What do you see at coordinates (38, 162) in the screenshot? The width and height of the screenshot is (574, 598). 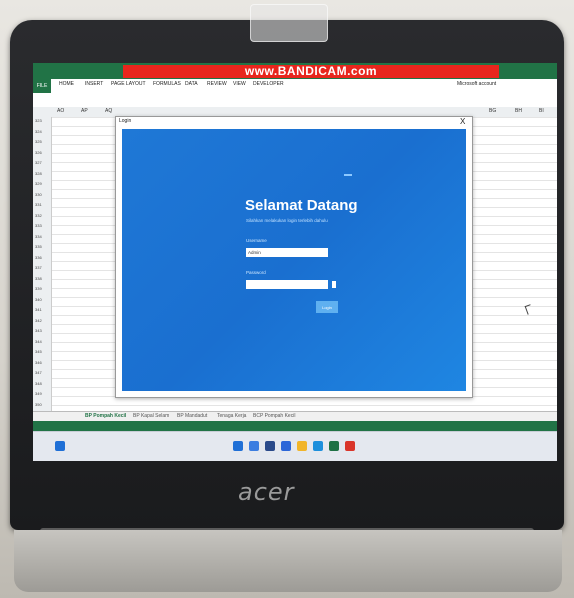 I see `row-number: 327` at bounding box center [38, 162].